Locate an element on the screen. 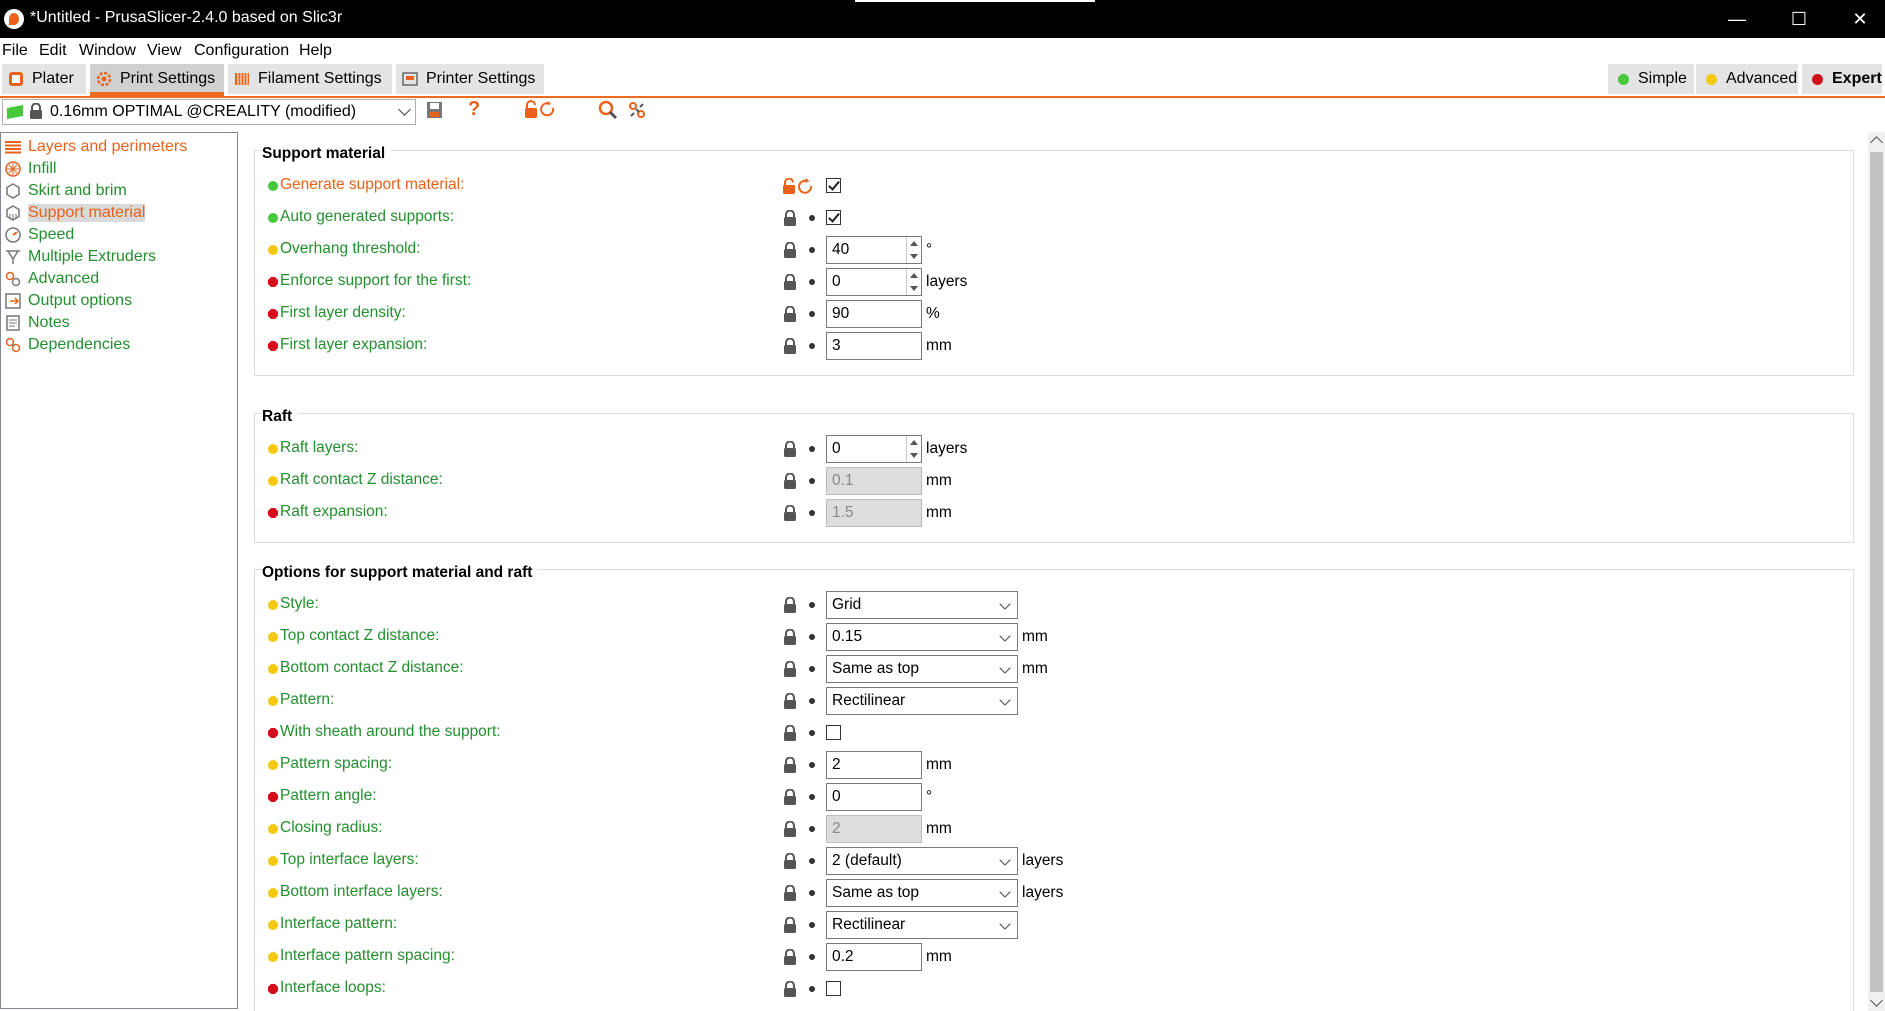 This screenshot has height=1011, width=1885. preset-select: 0.16mm OPTIMAL @CREALITY (modified) is located at coordinates (209, 112).